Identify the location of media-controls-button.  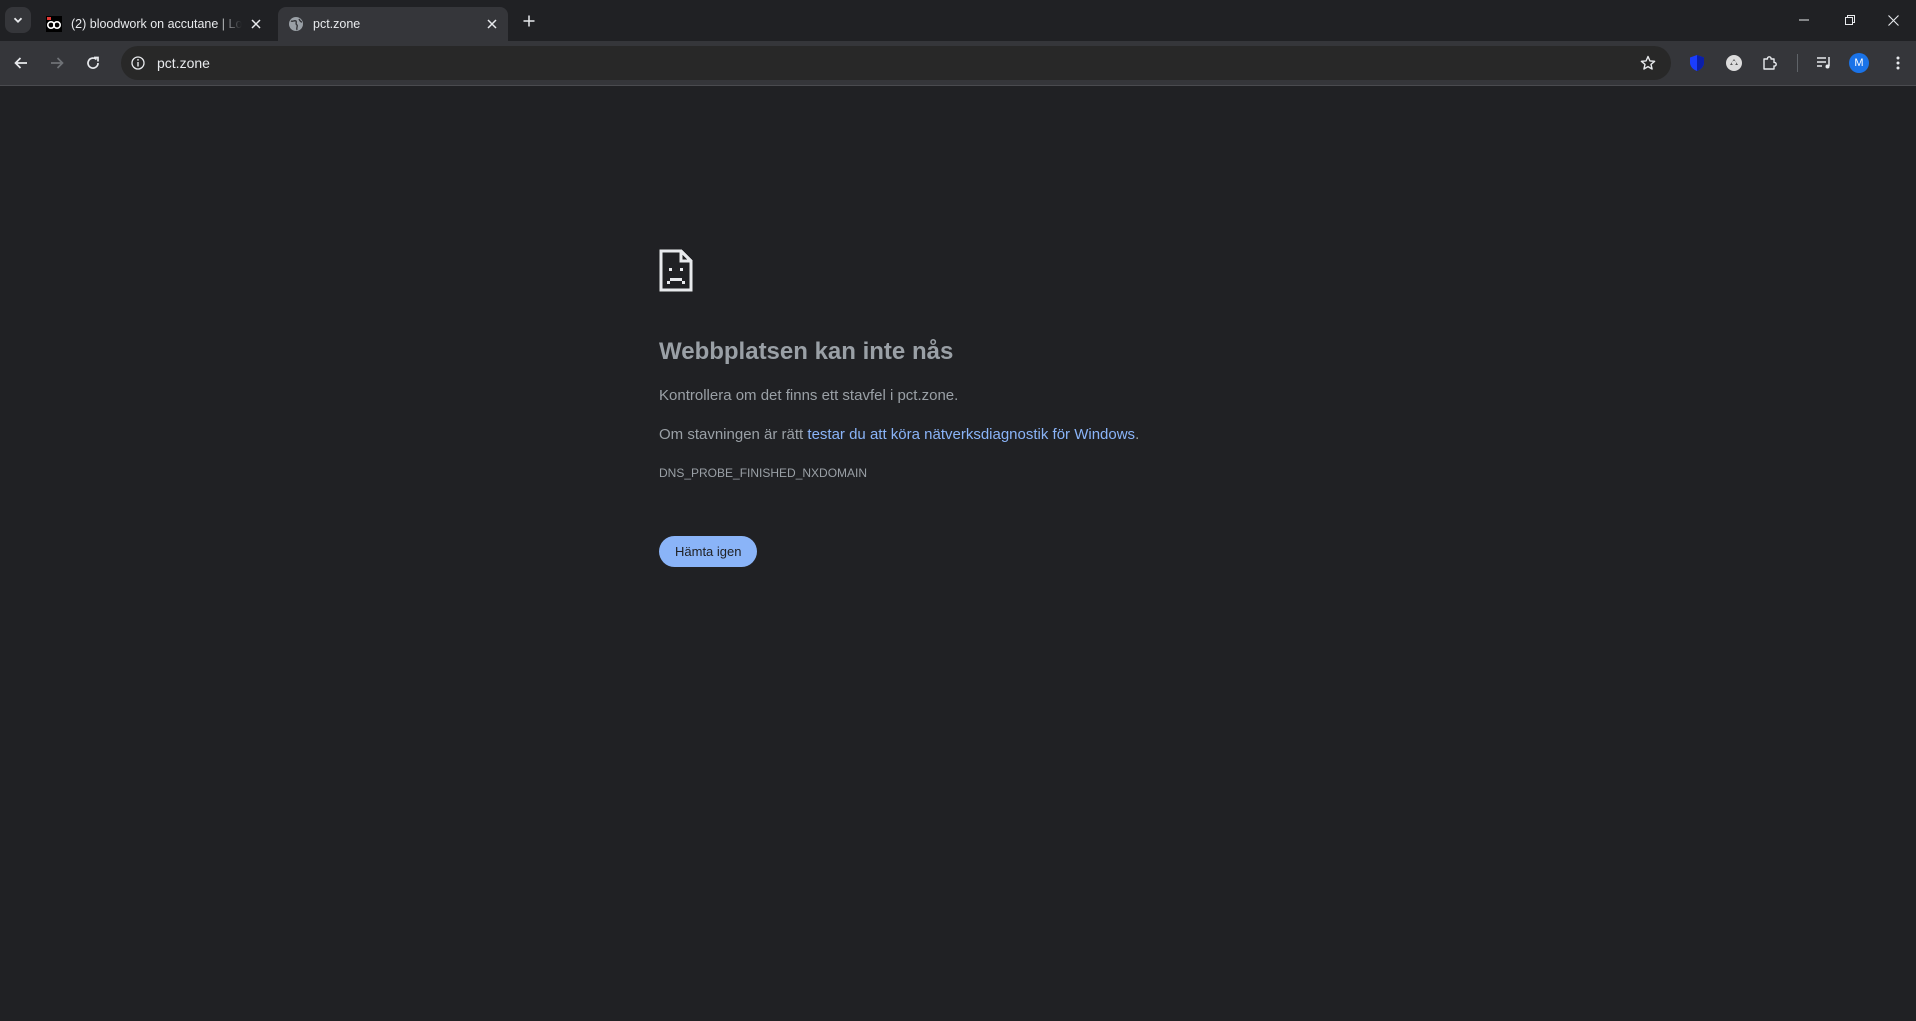
(1824, 63).